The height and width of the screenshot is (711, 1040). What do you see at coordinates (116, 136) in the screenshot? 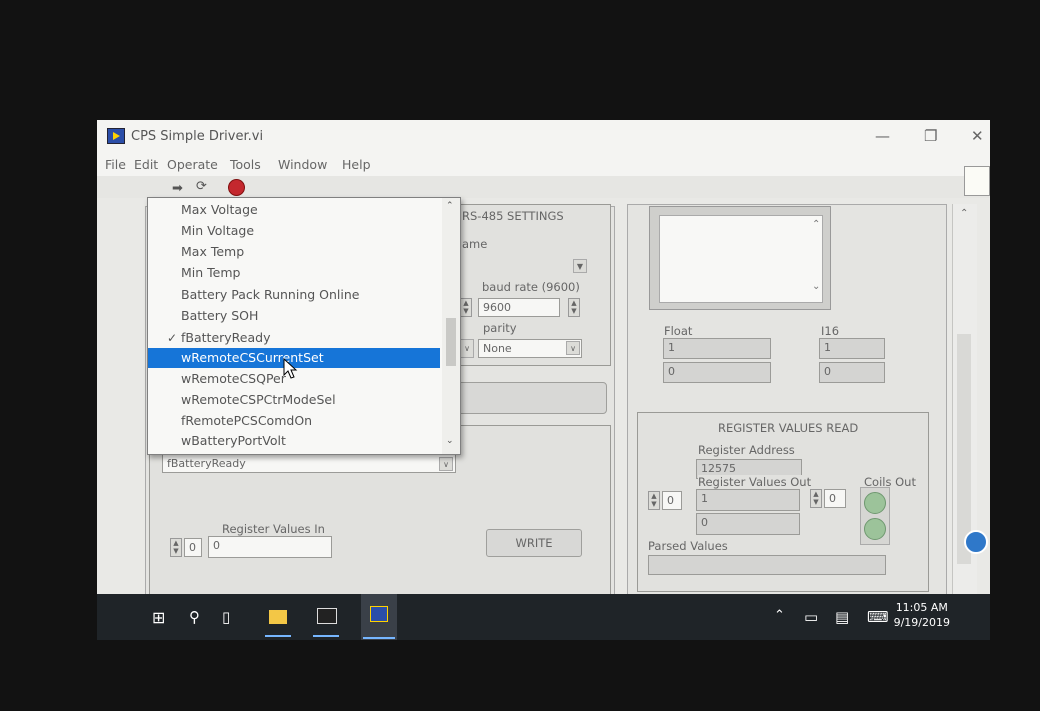
I see `labview-vi-icon` at bounding box center [116, 136].